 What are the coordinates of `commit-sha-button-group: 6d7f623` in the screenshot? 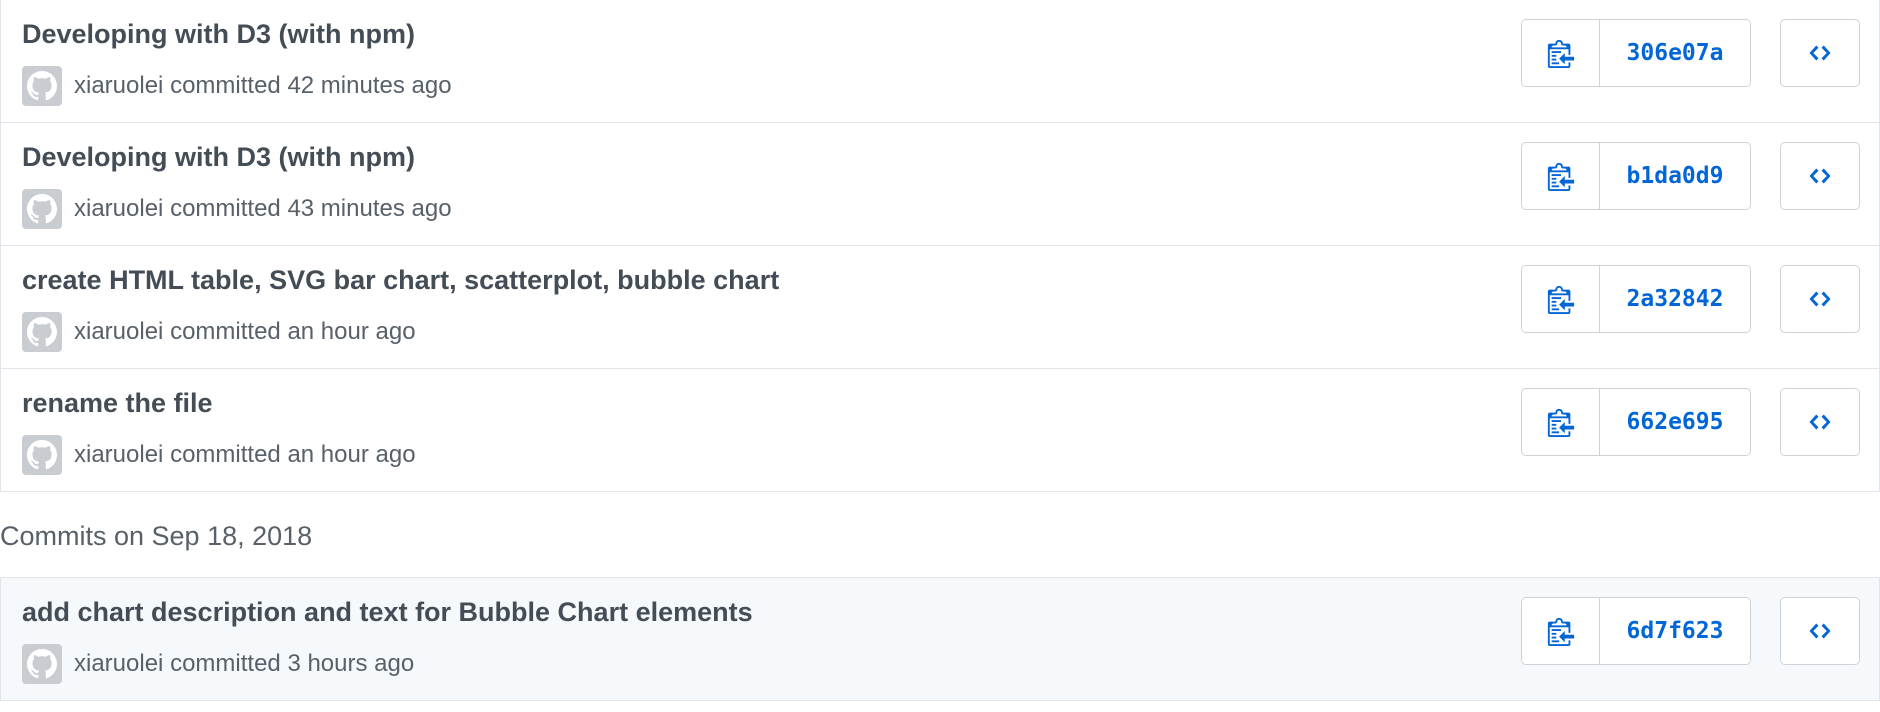 It's located at (1636, 631).